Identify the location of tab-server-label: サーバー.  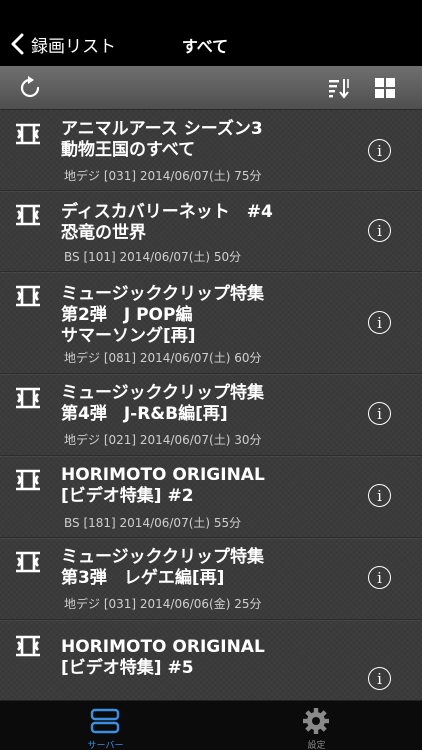
(105, 745).